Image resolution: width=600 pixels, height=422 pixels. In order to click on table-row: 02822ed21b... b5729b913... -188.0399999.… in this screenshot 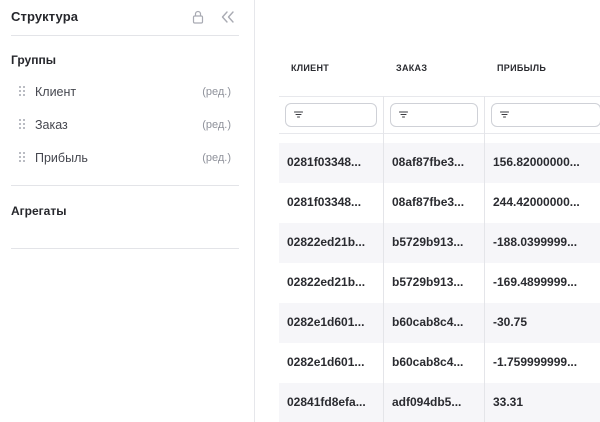, I will do `click(439, 243)`.